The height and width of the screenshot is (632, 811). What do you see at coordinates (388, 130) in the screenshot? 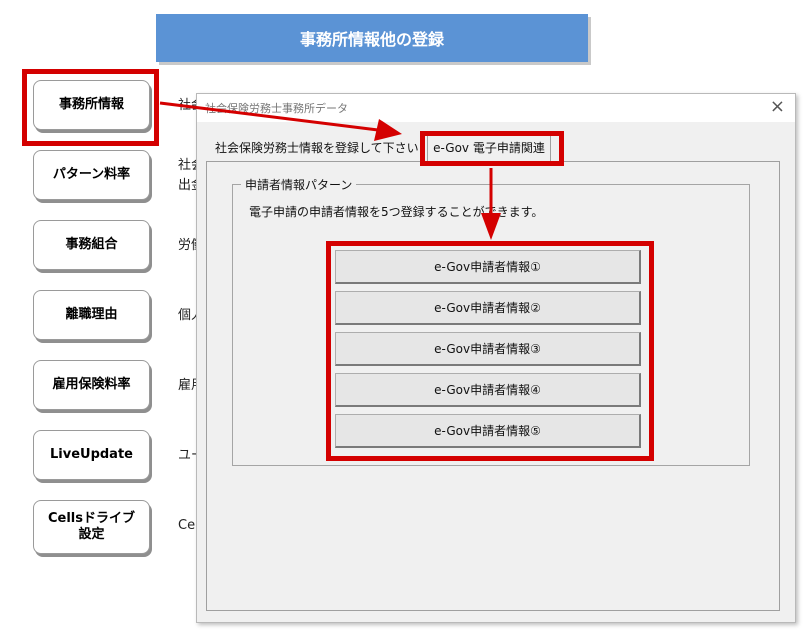
I see `arrow-head-to-tab` at bounding box center [388, 130].